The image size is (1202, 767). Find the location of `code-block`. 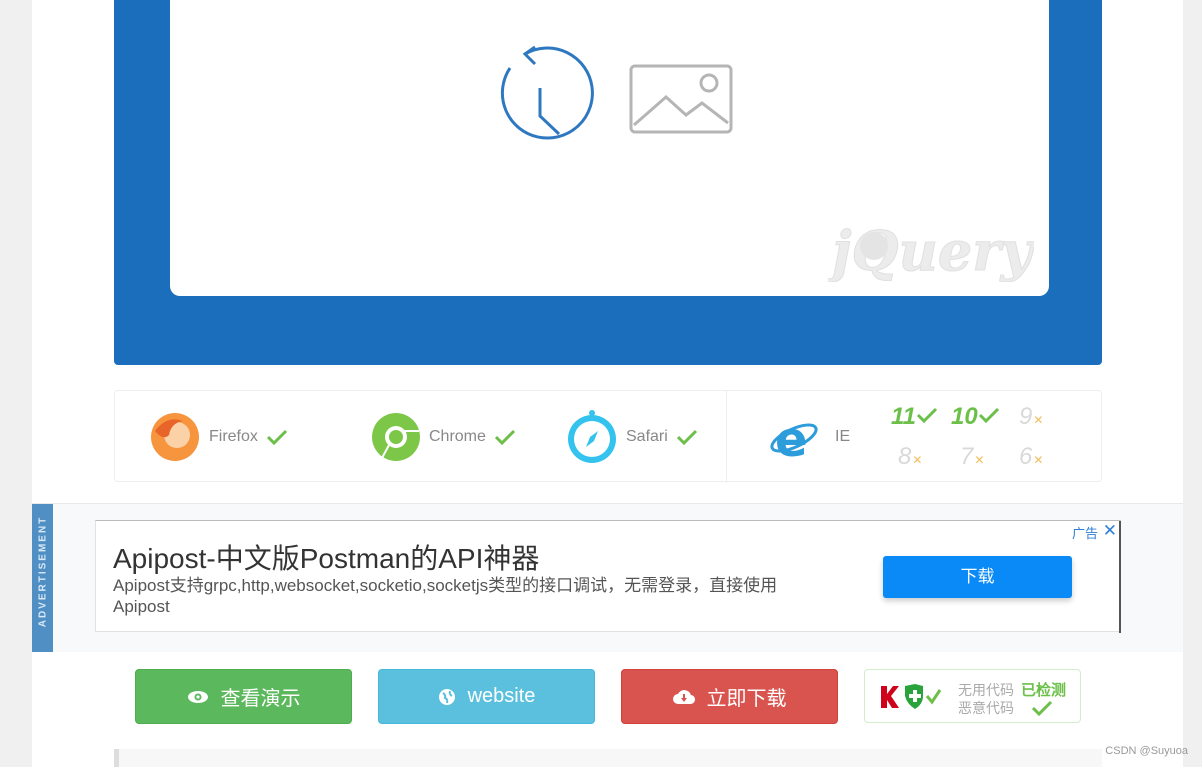

code-block is located at coordinates (608, 758).